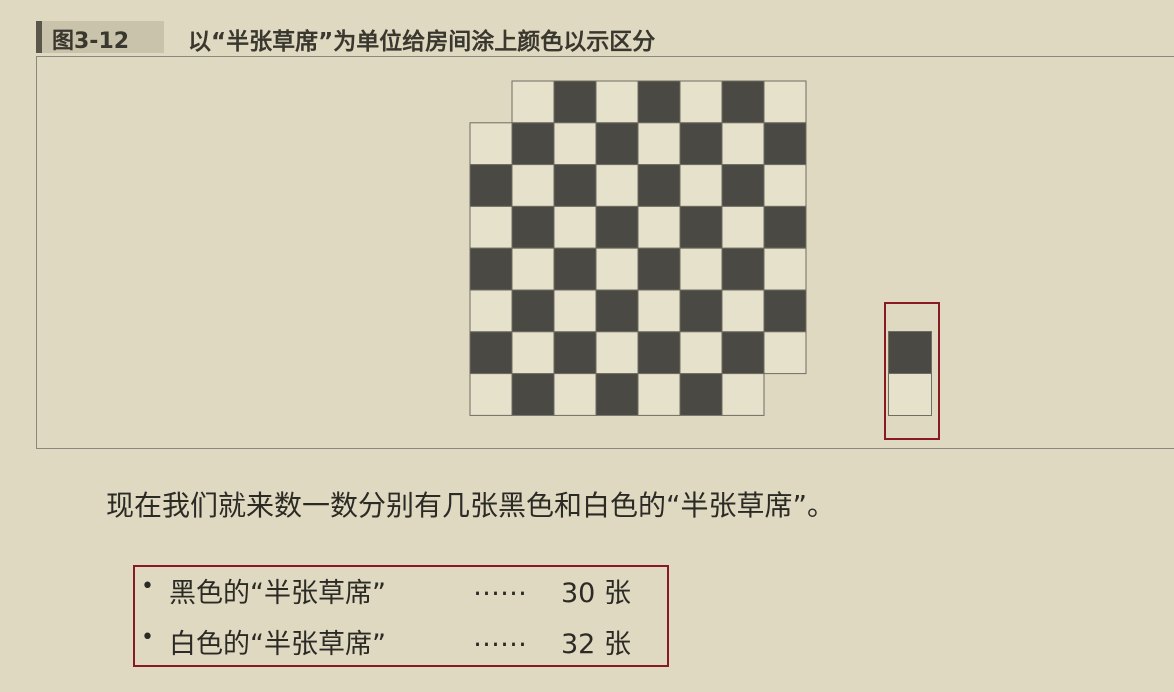 Image resolution: width=1174 pixels, height=692 pixels. Describe the element at coordinates (596, 644) in the screenshot. I see `result-value: 32 张` at that location.